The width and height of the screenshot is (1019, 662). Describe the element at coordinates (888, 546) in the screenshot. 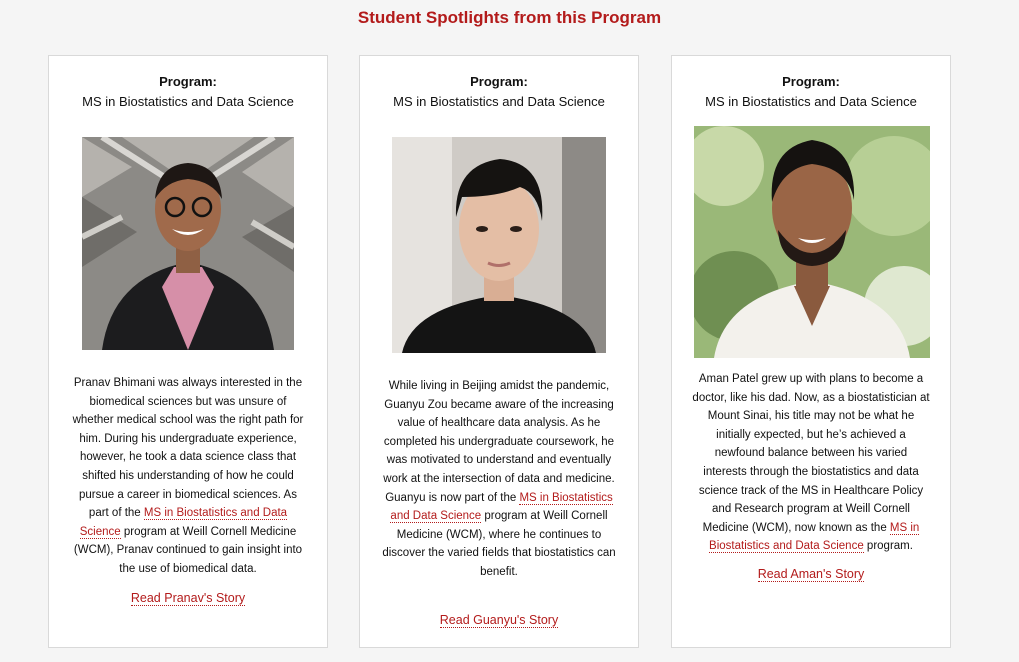

I see `story-text-after: program.` at that location.